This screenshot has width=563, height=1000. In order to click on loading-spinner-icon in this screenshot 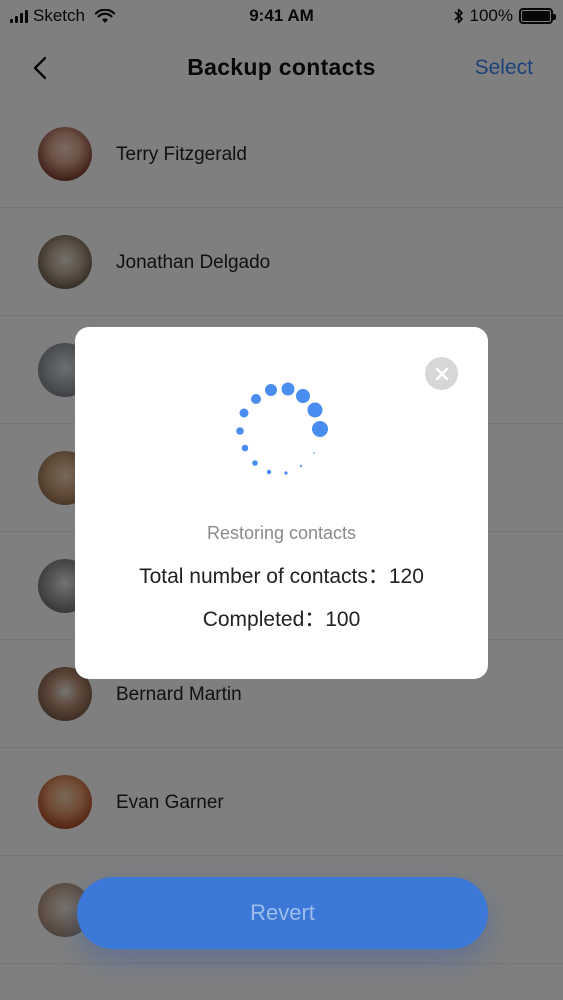, I will do `click(282, 428)`.